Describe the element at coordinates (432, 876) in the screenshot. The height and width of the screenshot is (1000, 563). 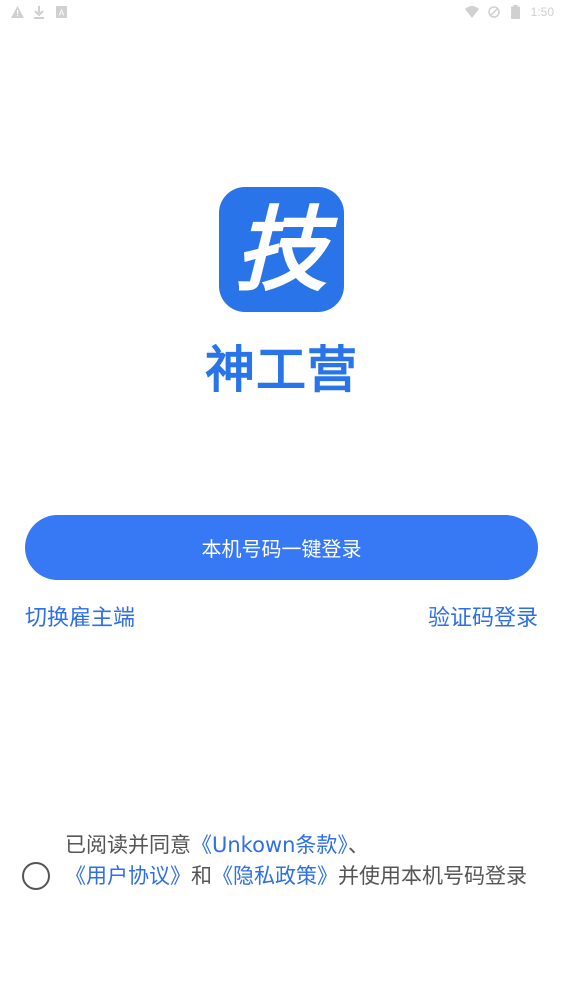
I see `agreement-suffix: 并使用本机号码登录` at that location.